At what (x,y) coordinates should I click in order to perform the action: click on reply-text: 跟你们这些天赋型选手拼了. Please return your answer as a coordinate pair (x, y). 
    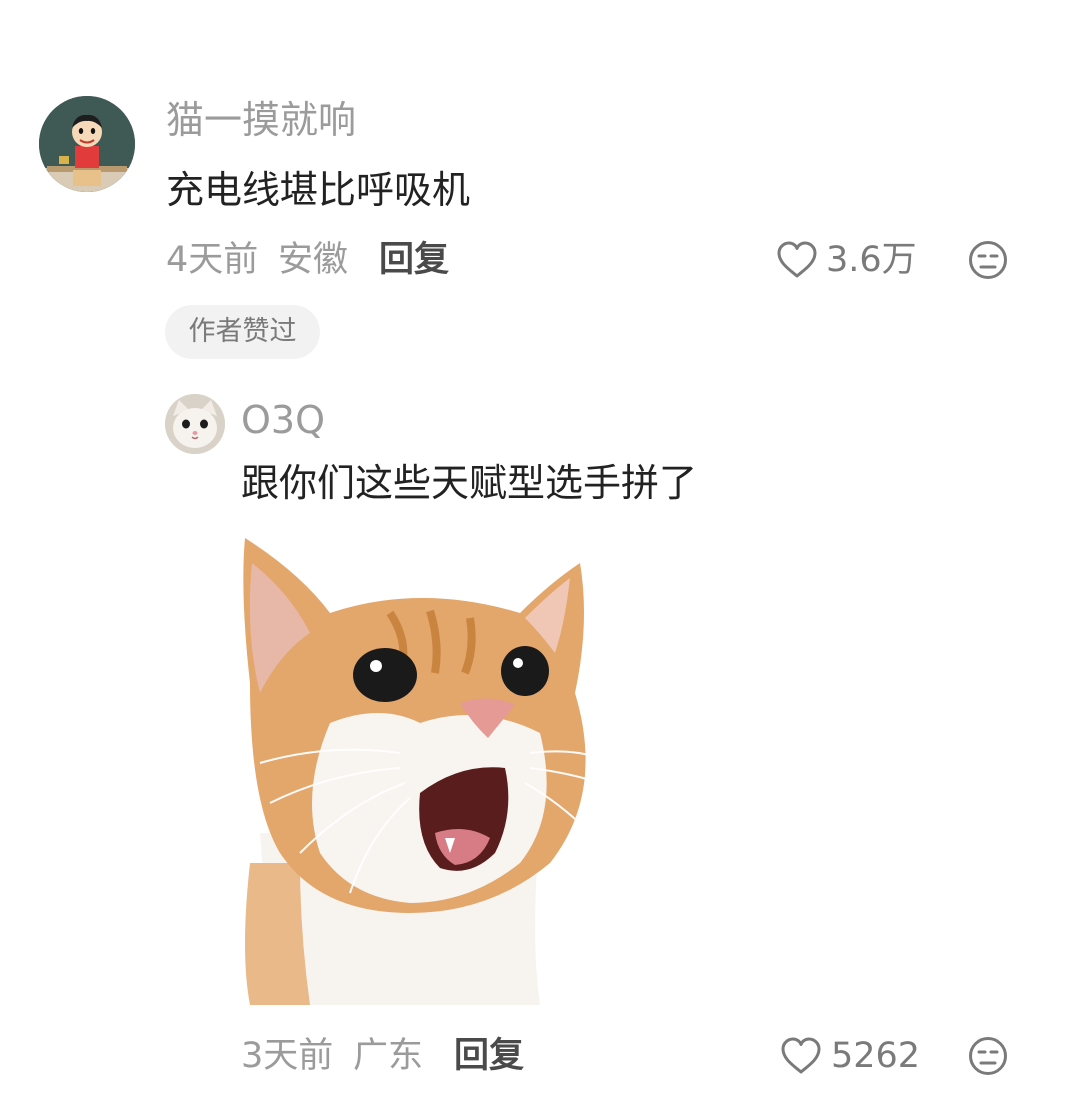
    Looking at the image, I should click on (469, 483).